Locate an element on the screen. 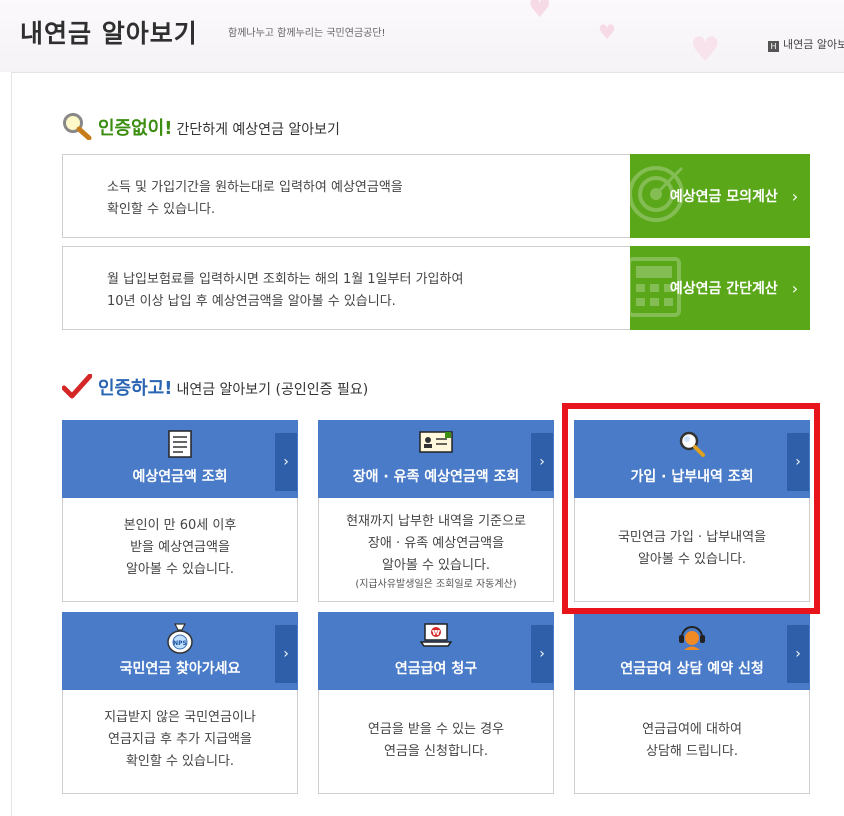 Image resolution: width=844 pixels, height=816 pixels. section-cert-rest: 내연금 알아보기 (공인인증 필요) is located at coordinates (272, 390).